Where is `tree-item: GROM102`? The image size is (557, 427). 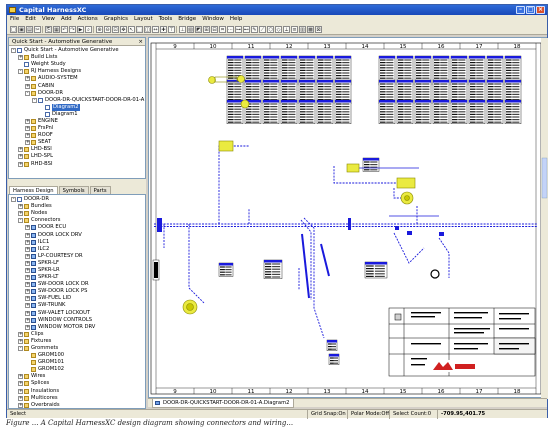 tree-item: GROM102 is located at coordinates (77, 369).